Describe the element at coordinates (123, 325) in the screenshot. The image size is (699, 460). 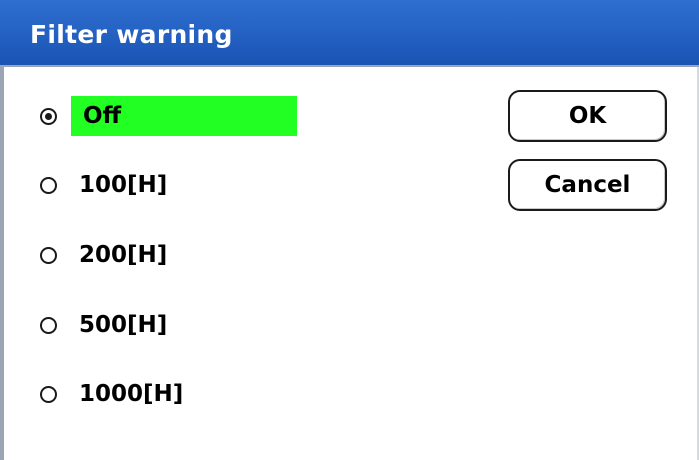
I see `option-label-500h: 500[H]` at that location.